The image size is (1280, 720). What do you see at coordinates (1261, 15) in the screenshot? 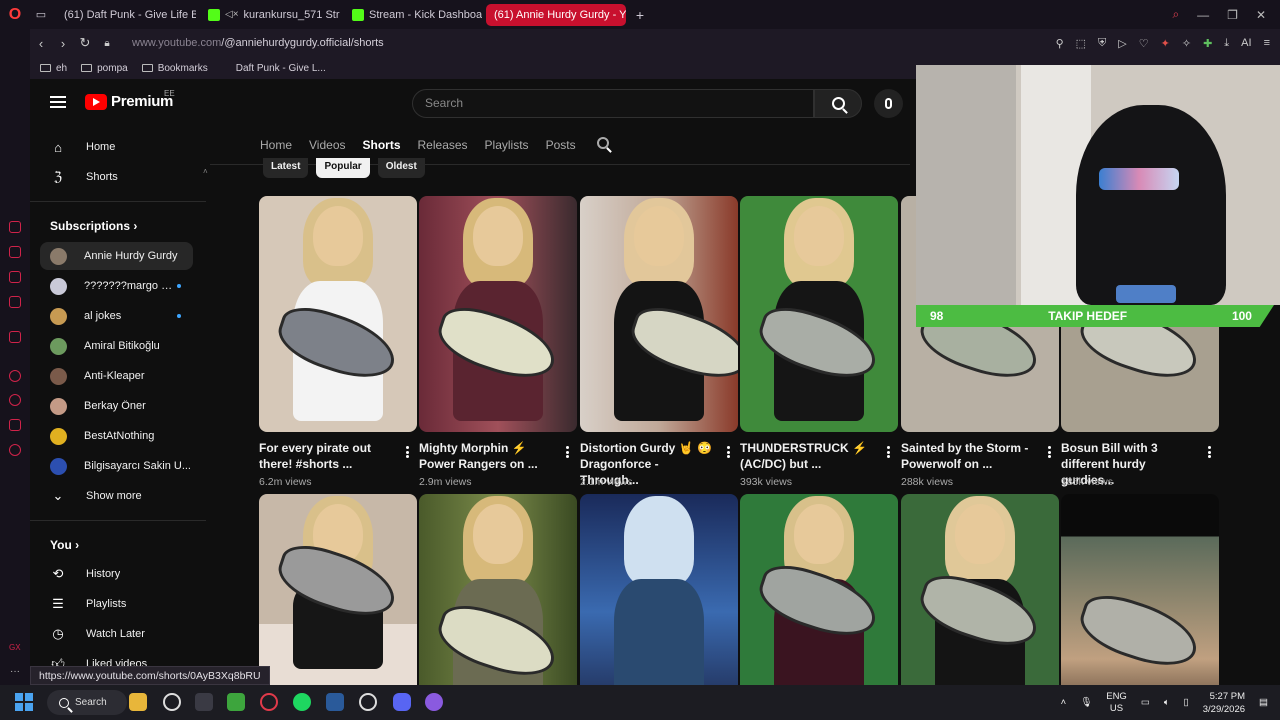
I see `close-button: ✕` at bounding box center [1261, 15].